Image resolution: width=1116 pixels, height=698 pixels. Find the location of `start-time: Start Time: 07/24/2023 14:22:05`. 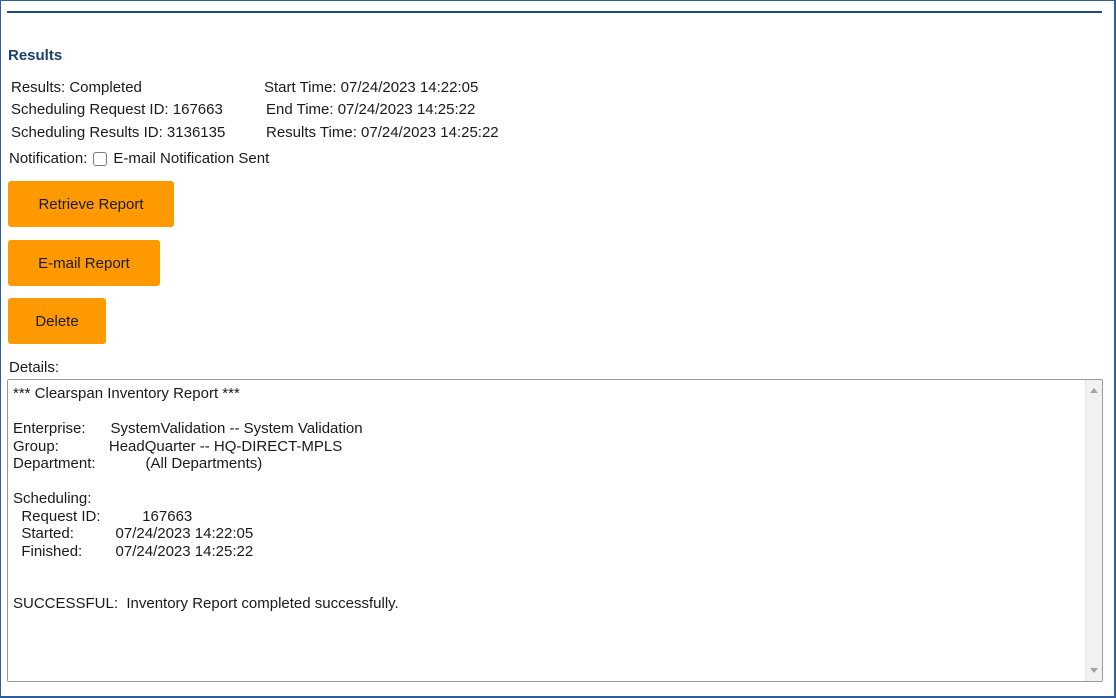

start-time: Start Time: 07/24/2023 14:22:05 is located at coordinates (371, 87).